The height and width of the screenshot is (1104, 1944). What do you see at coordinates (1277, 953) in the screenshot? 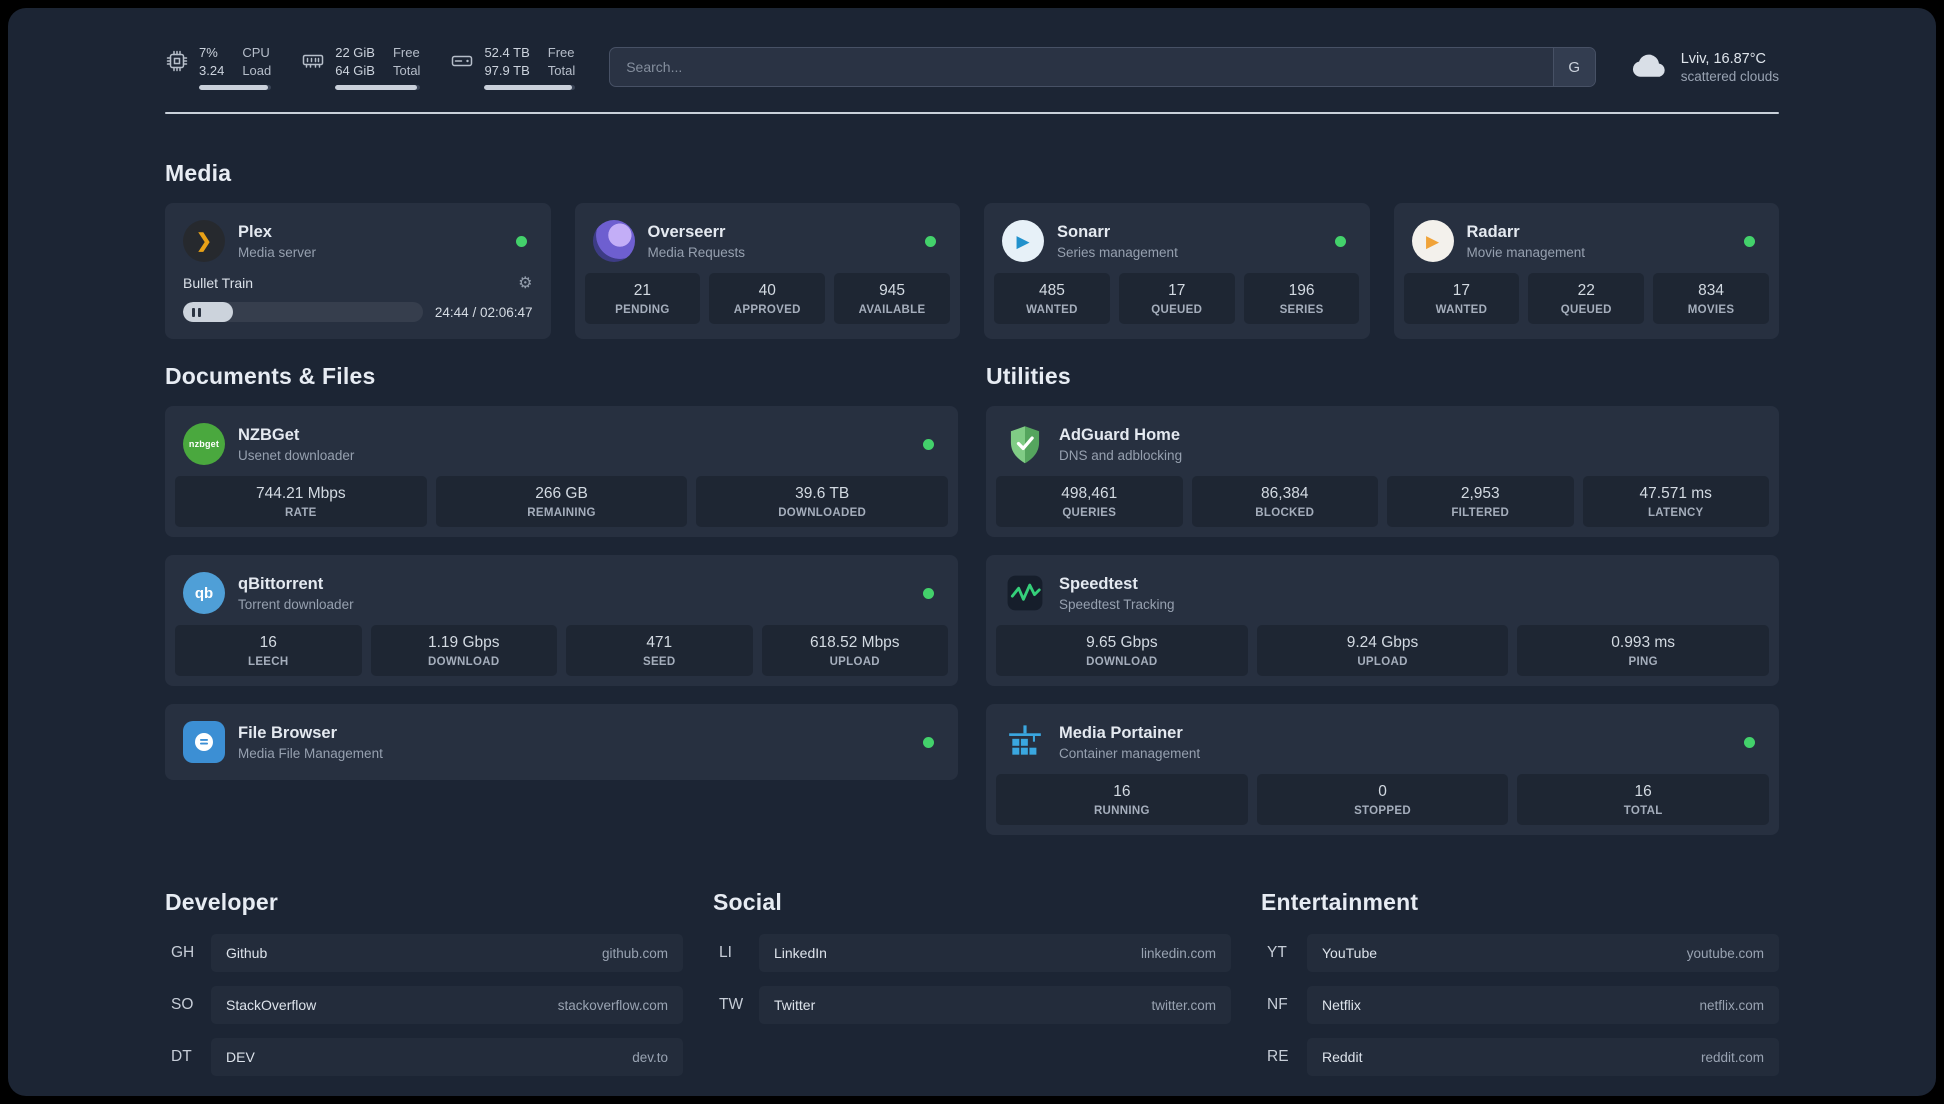
I see `bookmark-abbr: YT` at bounding box center [1277, 953].